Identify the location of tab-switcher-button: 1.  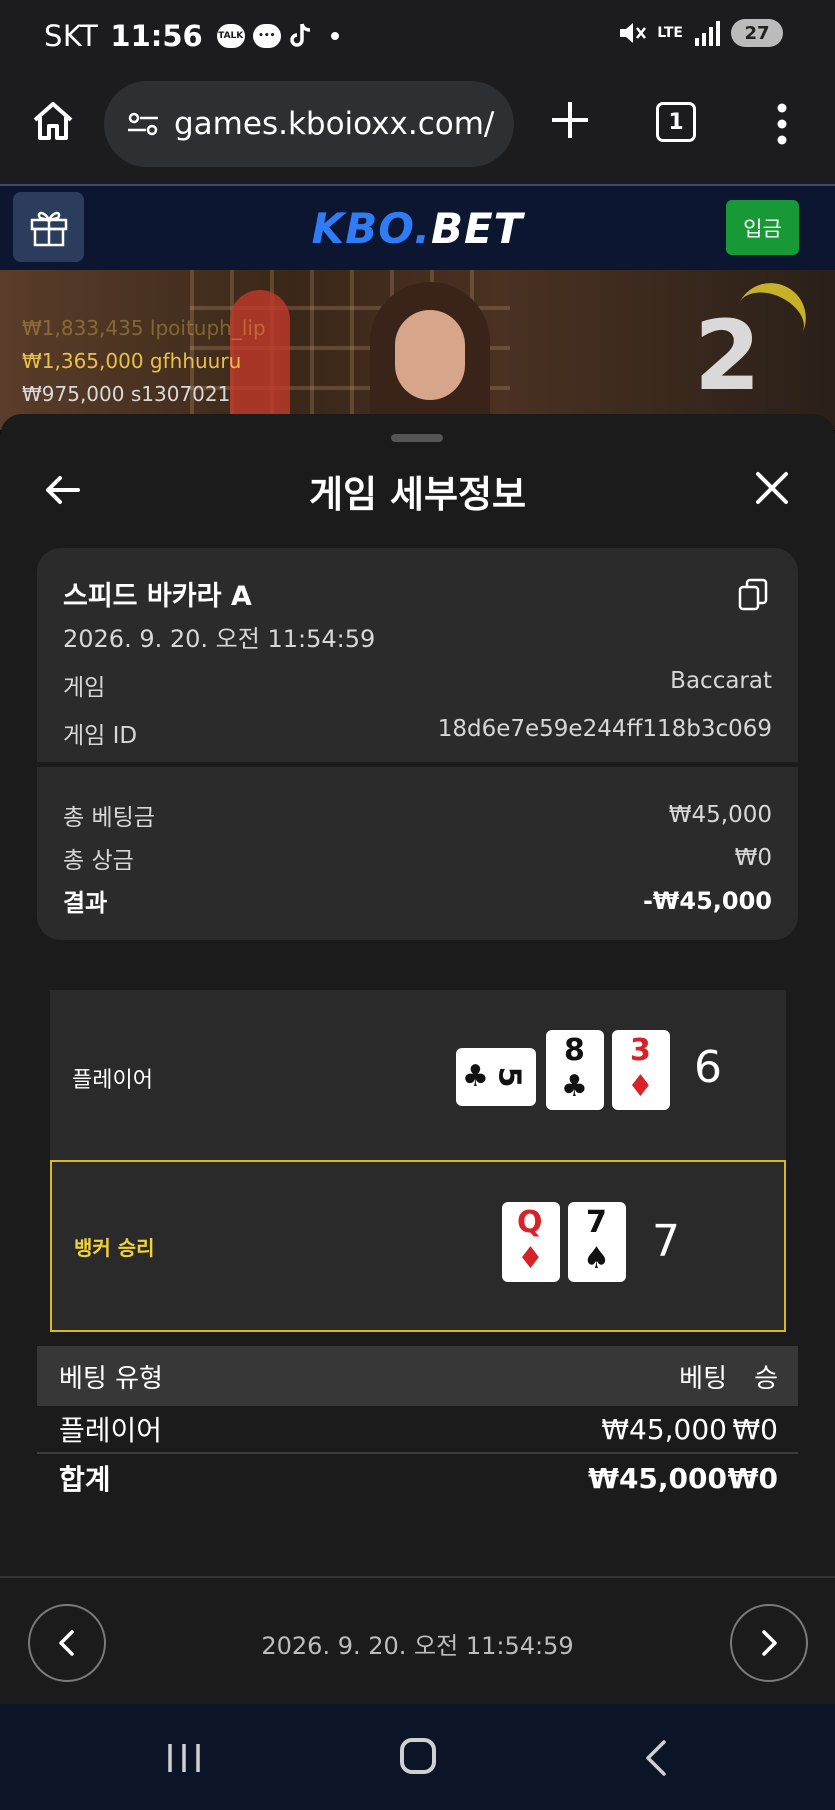
(676, 122).